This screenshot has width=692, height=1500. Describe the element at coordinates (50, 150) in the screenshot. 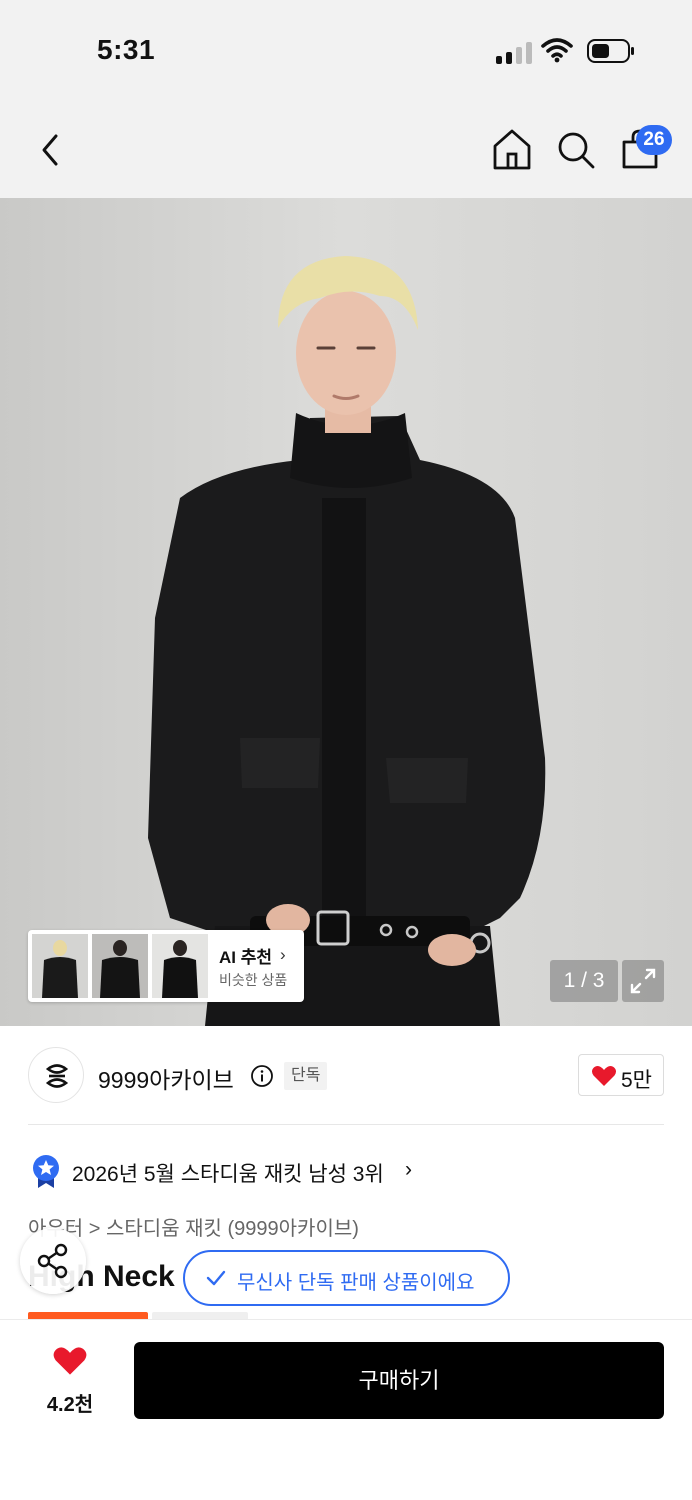

I see `back-icon` at that location.